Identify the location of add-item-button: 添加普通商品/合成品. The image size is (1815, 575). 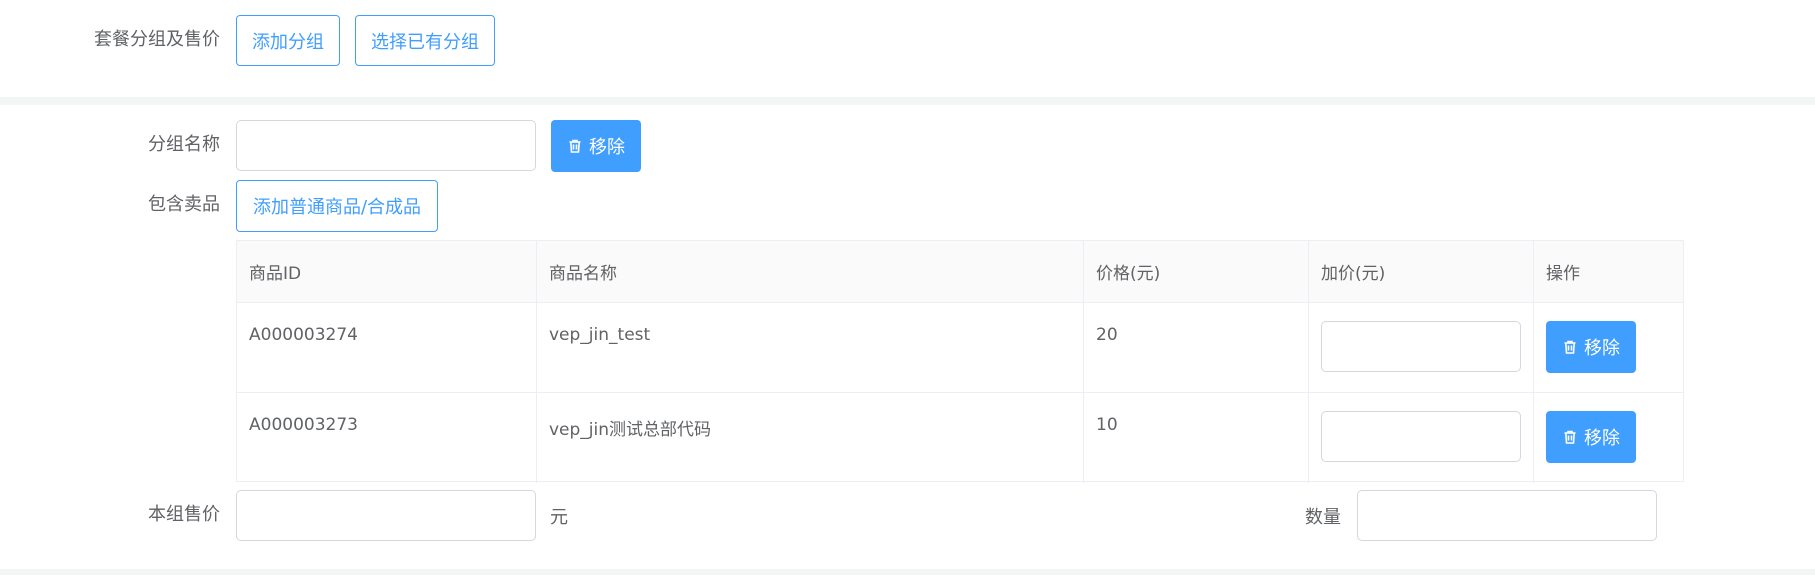
(337, 206).